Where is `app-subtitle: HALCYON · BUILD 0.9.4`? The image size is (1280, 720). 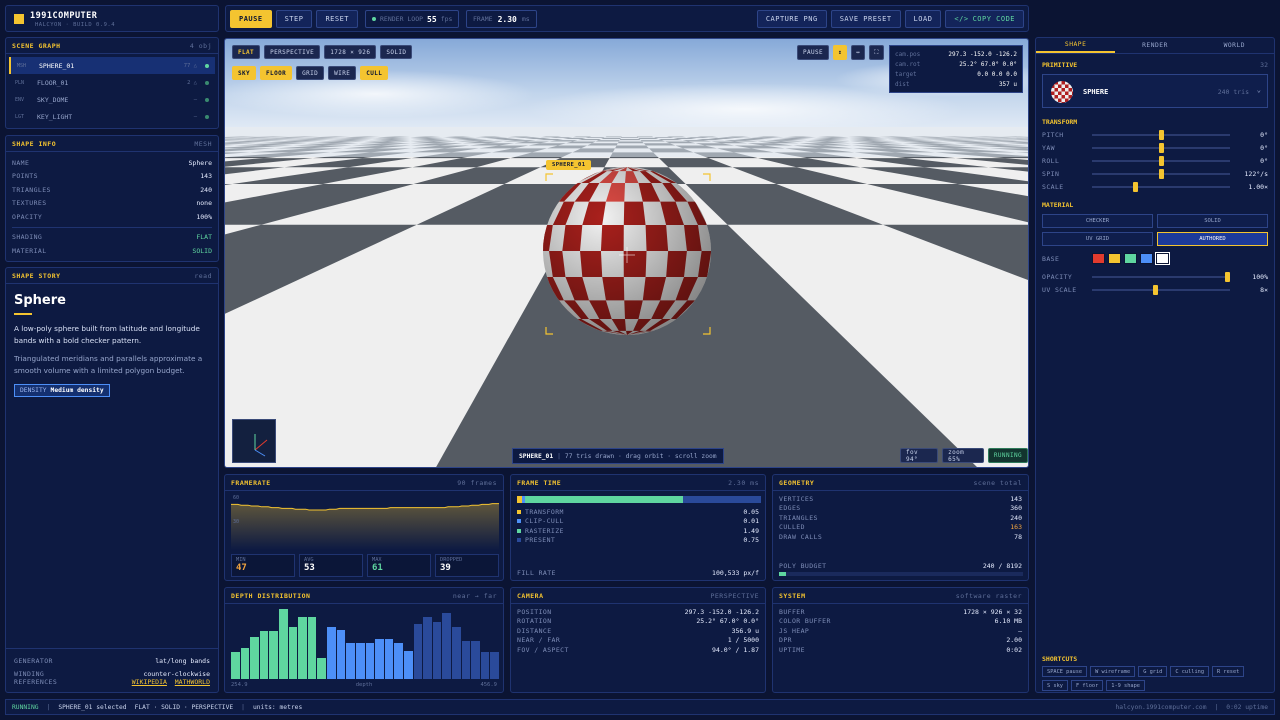
app-subtitle: HALCYON · BUILD 0.9.4 is located at coordinates (75, 25).